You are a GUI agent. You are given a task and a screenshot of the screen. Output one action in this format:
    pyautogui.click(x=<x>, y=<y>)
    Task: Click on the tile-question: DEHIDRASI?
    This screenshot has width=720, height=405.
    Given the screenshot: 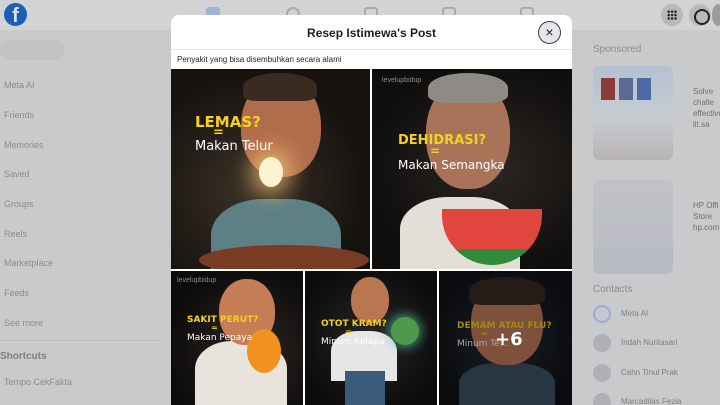 What is the action you would take?
    pyautogui.click(x=442, y=140)
    